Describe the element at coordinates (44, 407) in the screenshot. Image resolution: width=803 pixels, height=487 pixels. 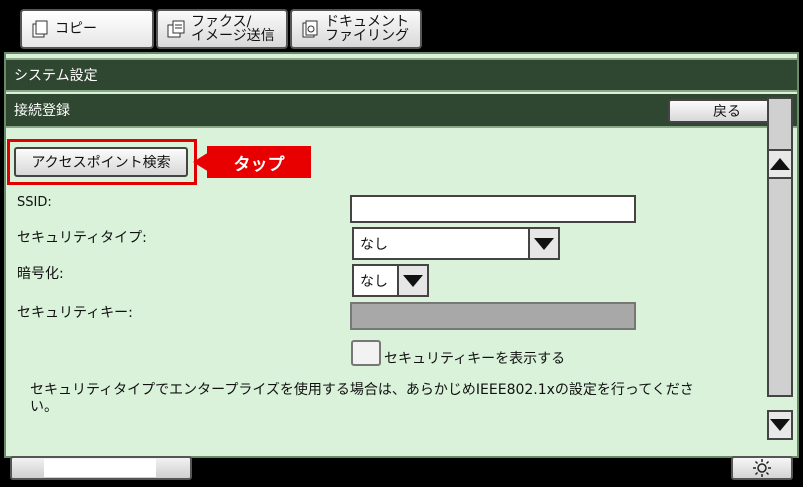
I see `info-note-line2: い。` at that location.